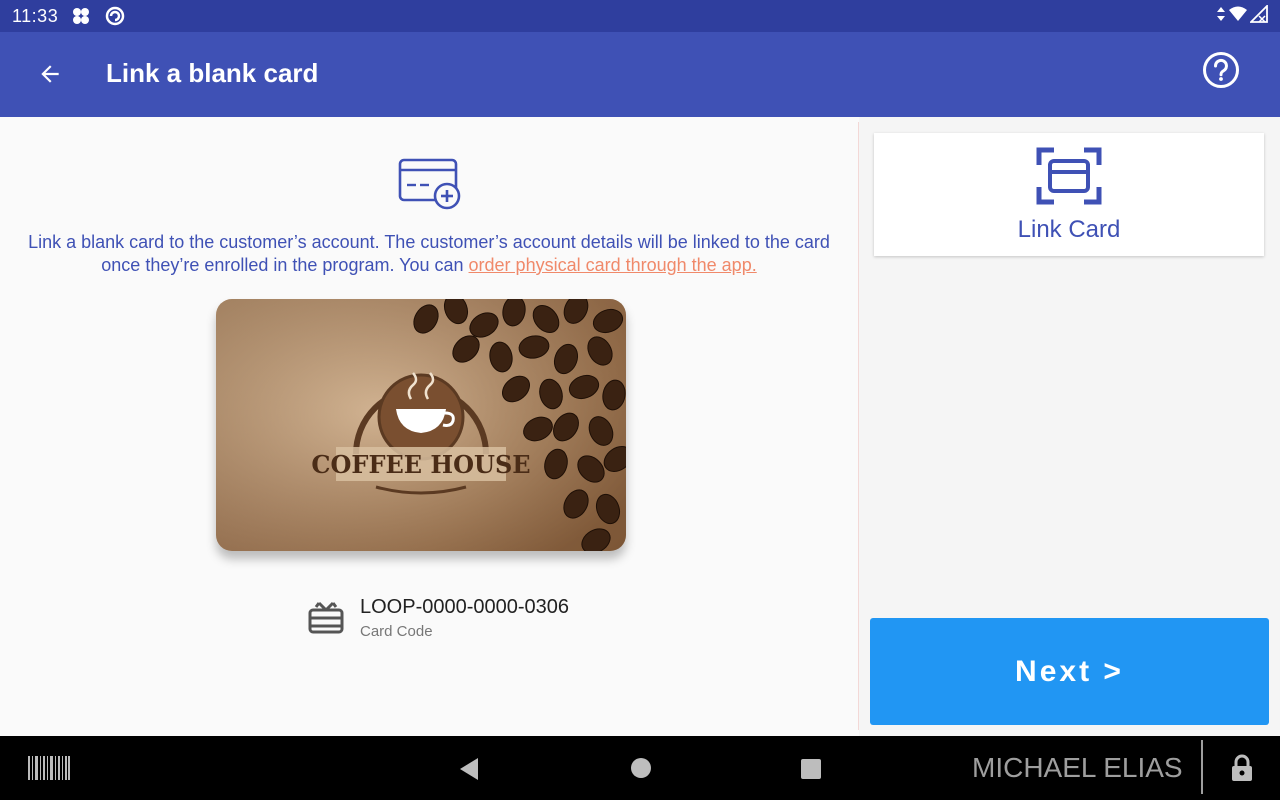  Describe the element at coordinates (1202, 767) in the screenshot. I see `nav-separator` at that location.